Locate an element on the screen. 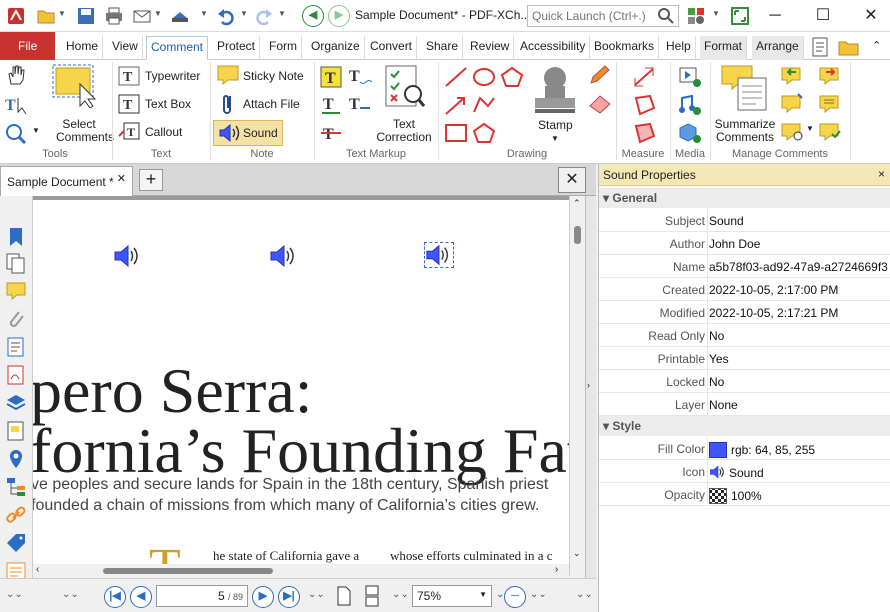  squiggly-text-icon: T is located at coordinates (331, 105).